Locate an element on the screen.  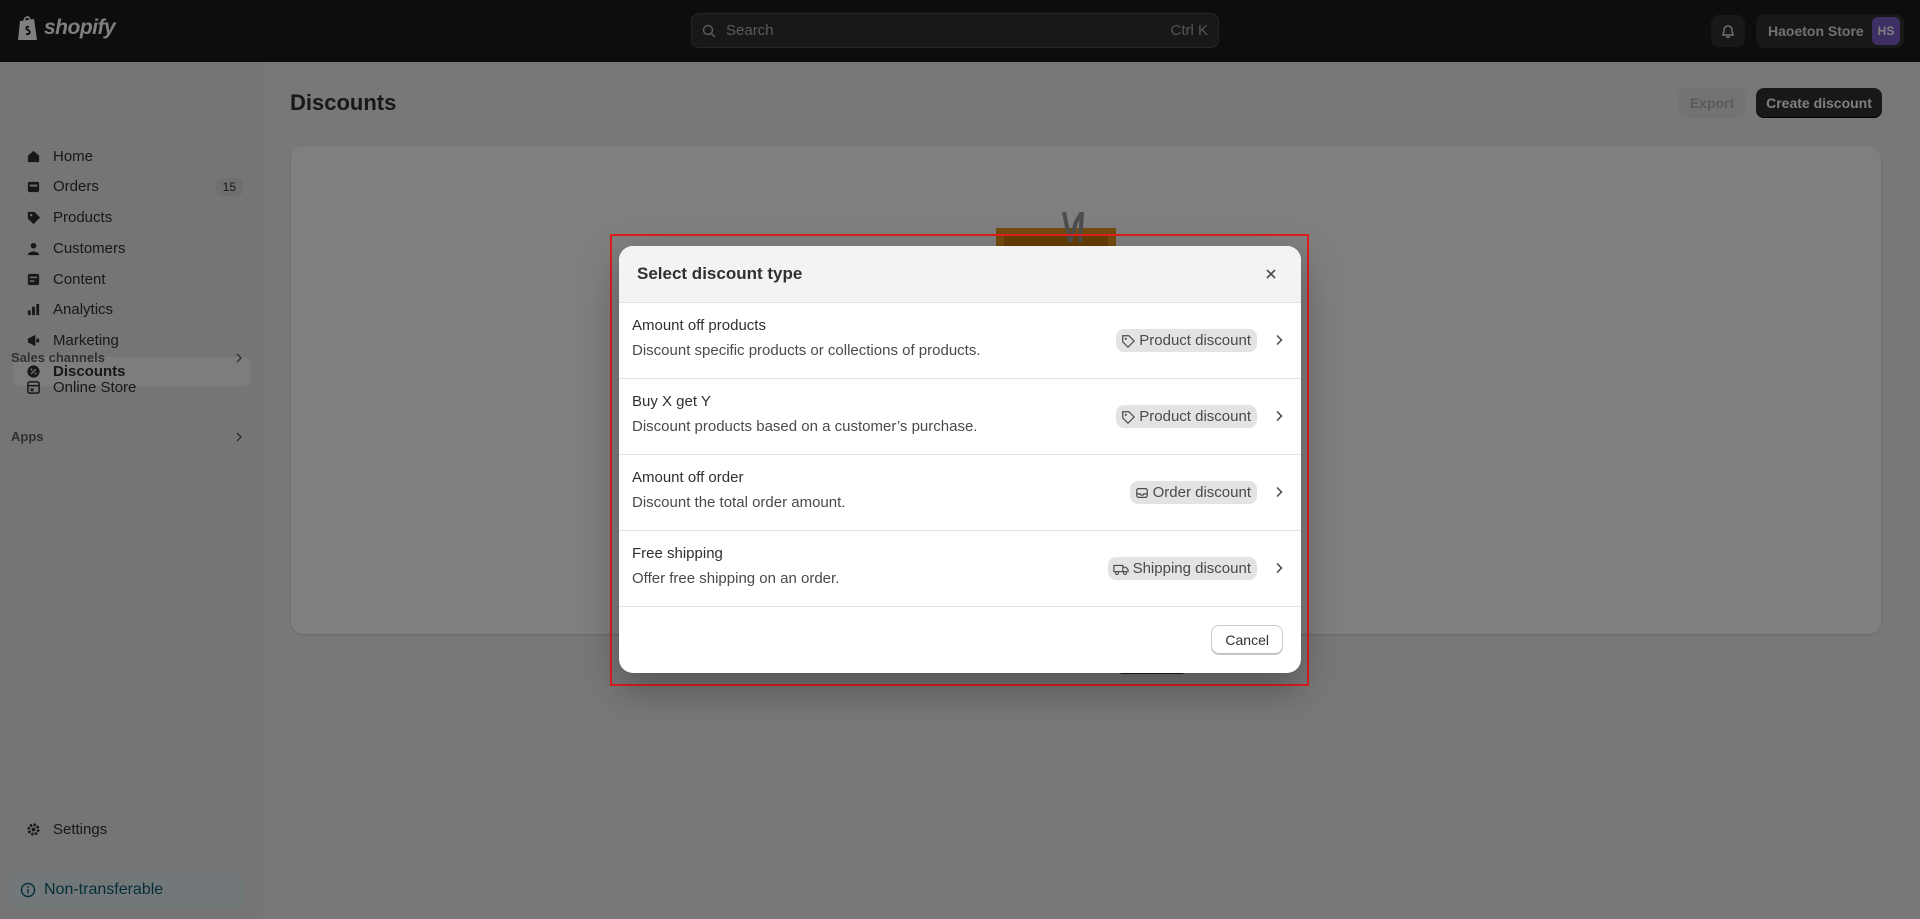
discount-type-tag: Shipping discount is located at coordinates (1182, 568).